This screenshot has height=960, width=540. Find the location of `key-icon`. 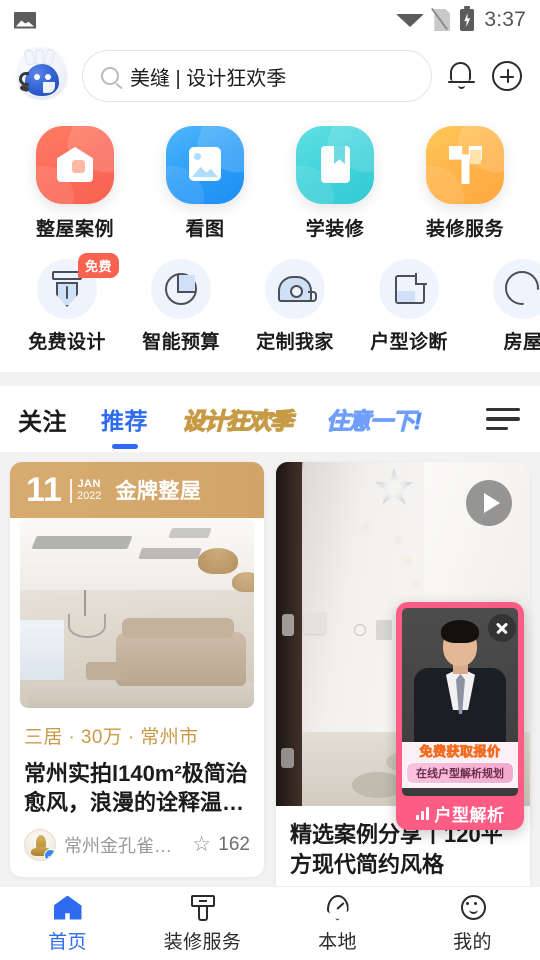

key-icon is located at coordinates (516, 289).